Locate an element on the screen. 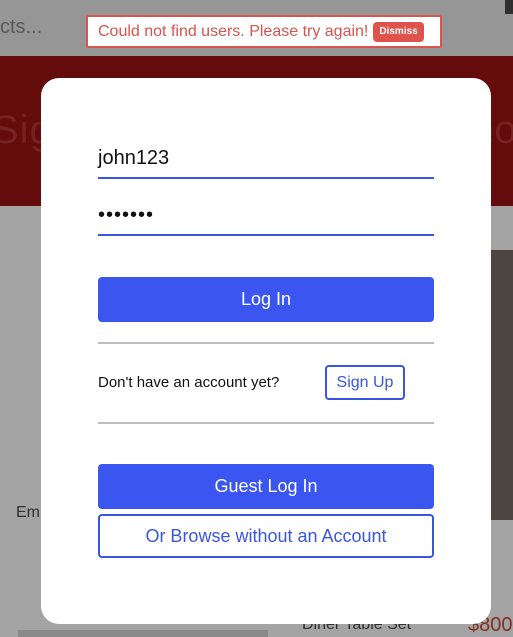 Image resolution: width=513 pixels, height=637 pixels. username-field: john123 is located at coordinates (266, 163).